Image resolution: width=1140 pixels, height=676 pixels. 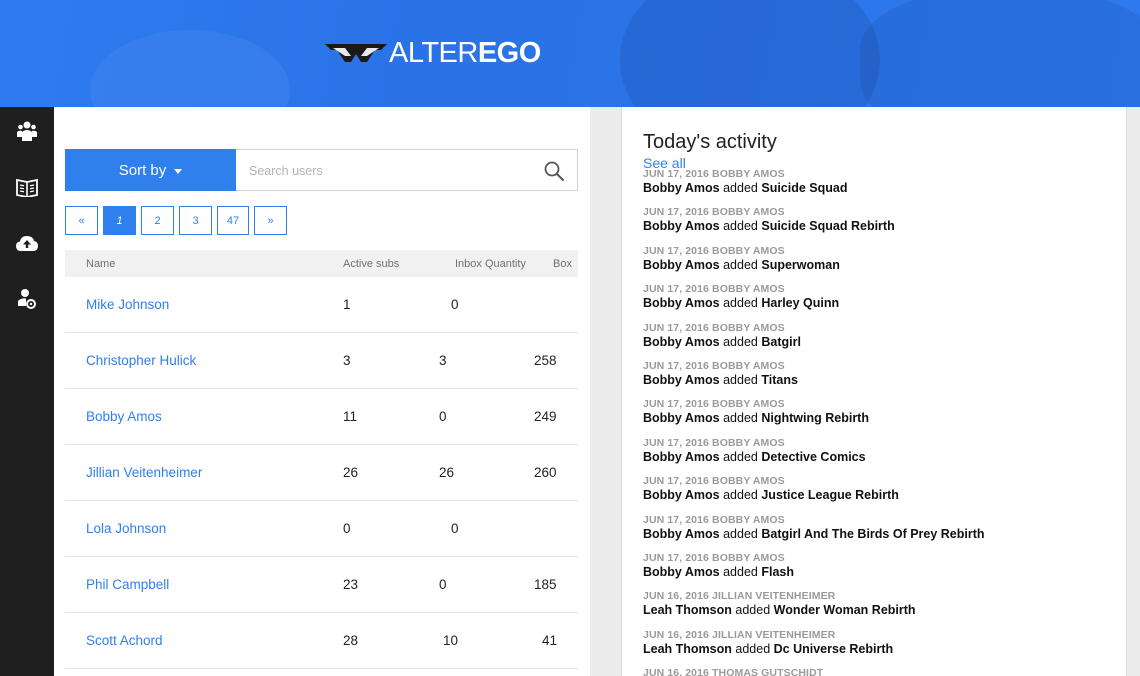 I want to click on inbox-quantity-value: 26, so click(x=447, y=472).